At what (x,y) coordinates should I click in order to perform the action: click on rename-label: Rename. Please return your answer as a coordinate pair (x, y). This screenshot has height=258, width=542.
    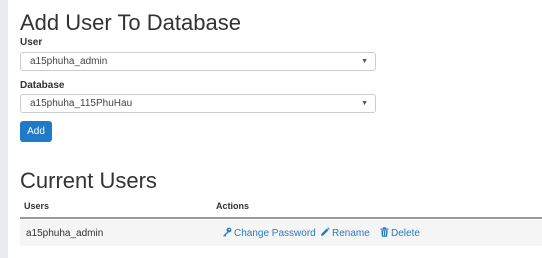
    Looking at the image, I should click on (351, 233).